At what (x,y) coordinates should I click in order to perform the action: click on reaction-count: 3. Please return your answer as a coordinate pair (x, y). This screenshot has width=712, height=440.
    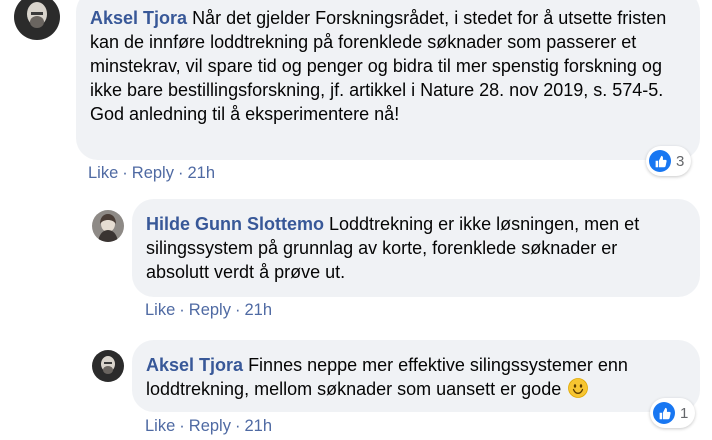
    Looking at the image, I should click on (680, 161).